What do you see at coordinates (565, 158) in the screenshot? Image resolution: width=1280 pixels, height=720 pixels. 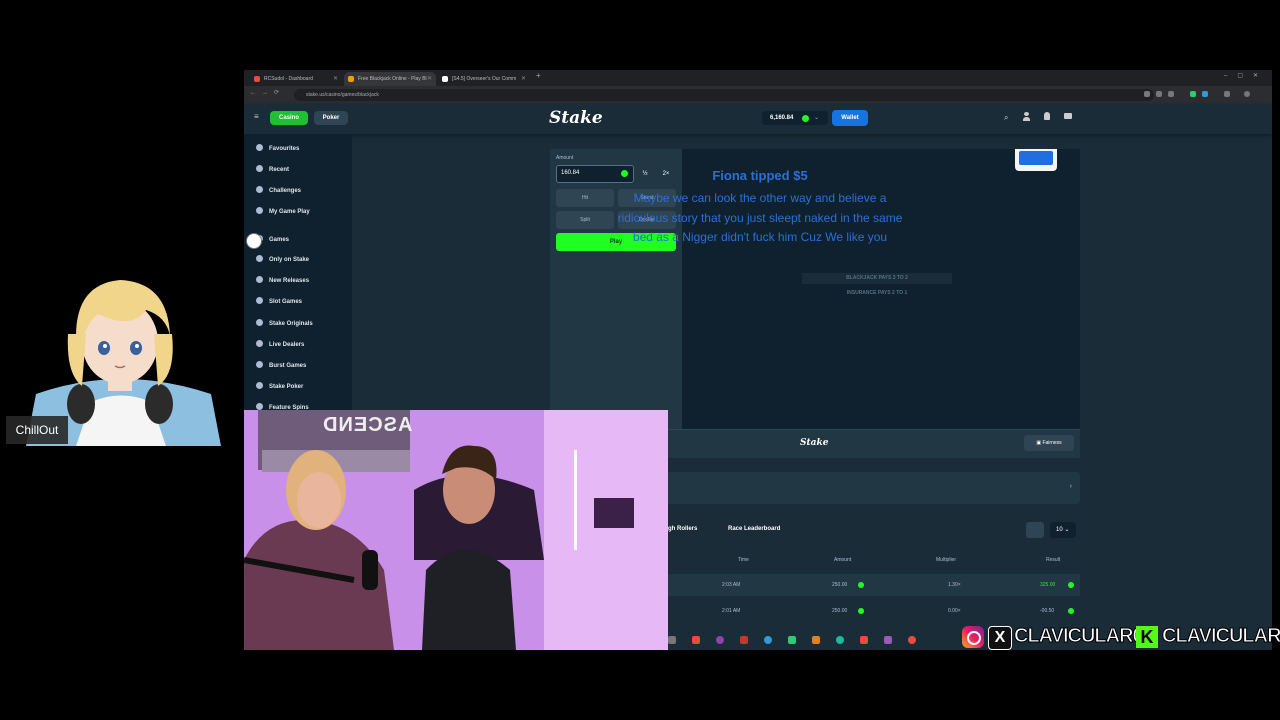 I see `amount-label: Amount` at bounding box center [565, 158].